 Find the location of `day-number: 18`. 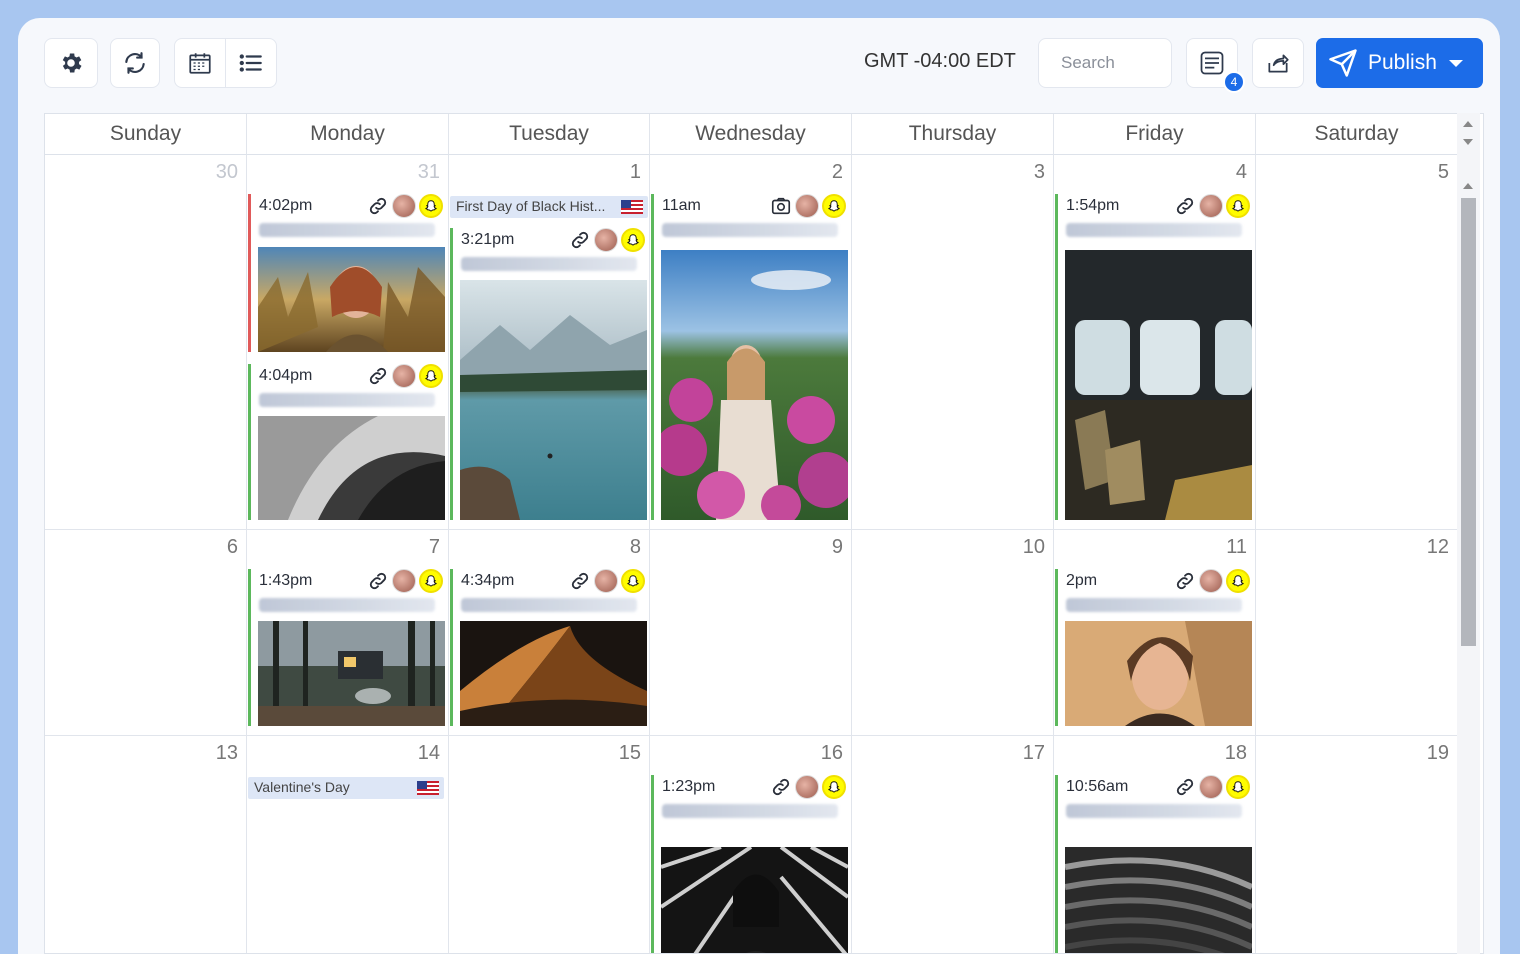

day-number: 18 is located at coordinates (1235, 753).